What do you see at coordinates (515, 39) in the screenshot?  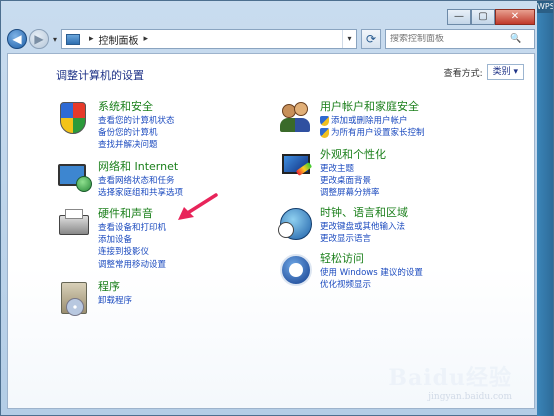 I see `search-icon: 🔍` at bounding box center [515, 39].